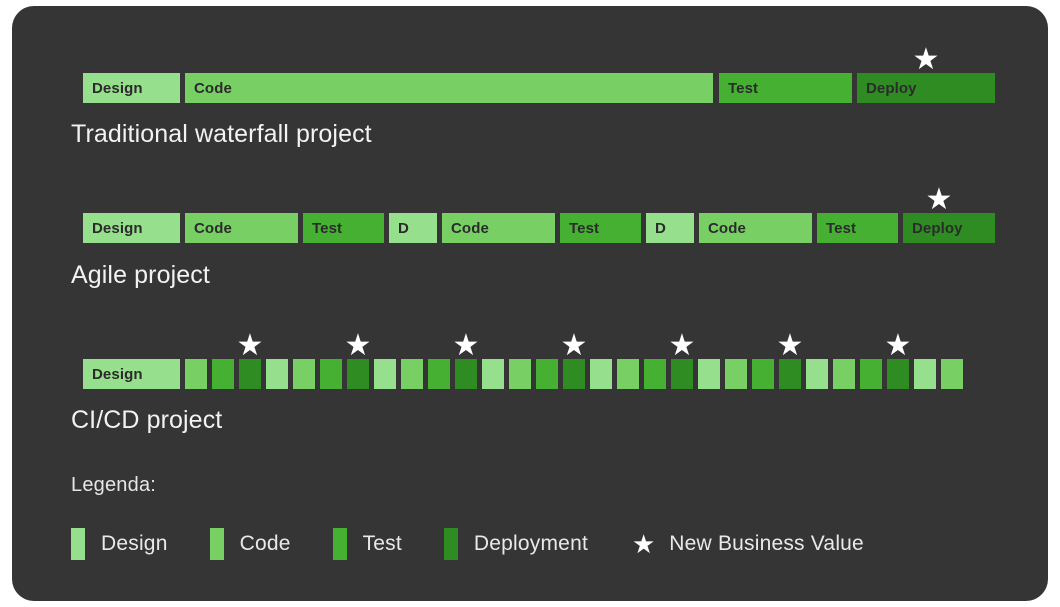 This screenshot has width=1060, height=607. I want to click on waterfall-segment-deploy: Deploy, so click(926, 88).